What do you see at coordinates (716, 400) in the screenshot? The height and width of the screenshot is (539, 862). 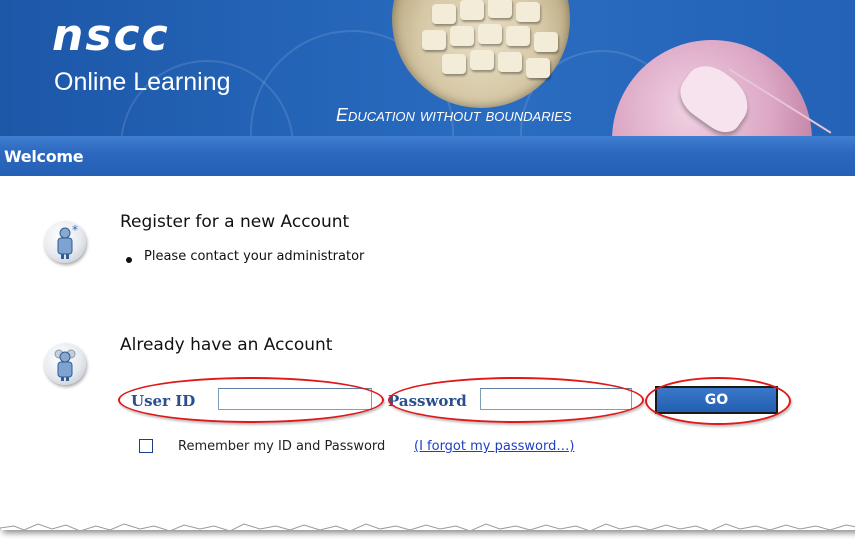 I see `go-button: GO` at bounding box center [716, 400].